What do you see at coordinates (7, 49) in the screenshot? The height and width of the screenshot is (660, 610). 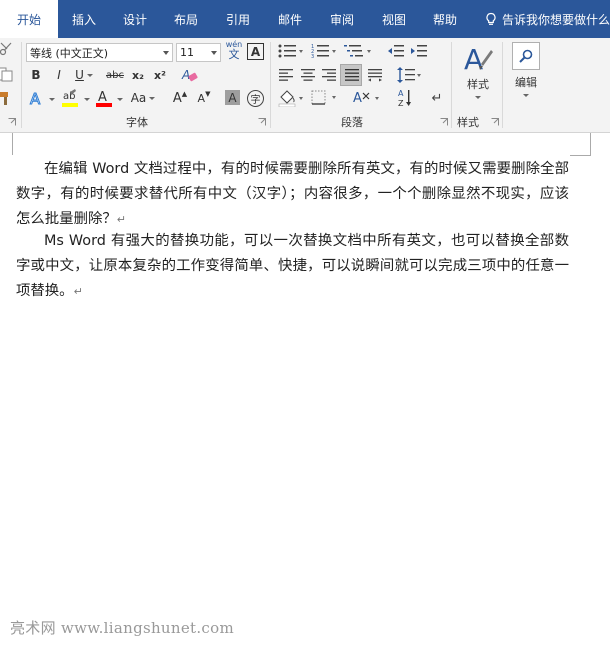 I see `cut-icon` at bounding box center [7, 49].